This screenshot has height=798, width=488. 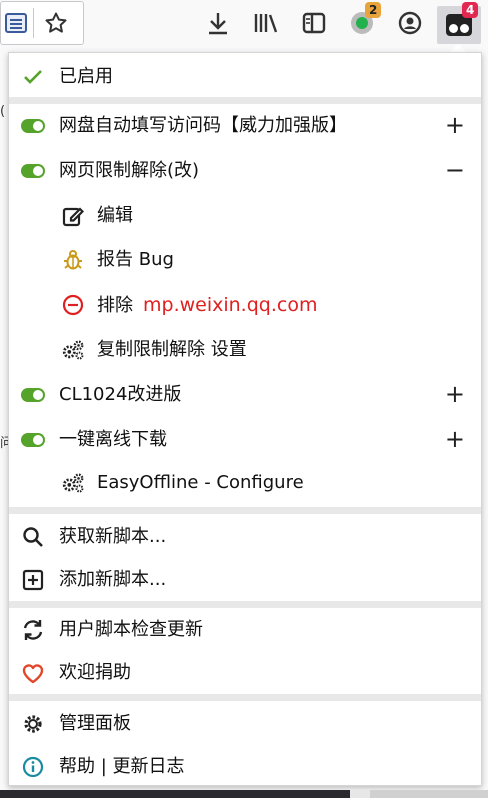 What do you see at coordinates (73, 216) in the screenshot?
I see `edit-icon` at bounding box center [73, 216].